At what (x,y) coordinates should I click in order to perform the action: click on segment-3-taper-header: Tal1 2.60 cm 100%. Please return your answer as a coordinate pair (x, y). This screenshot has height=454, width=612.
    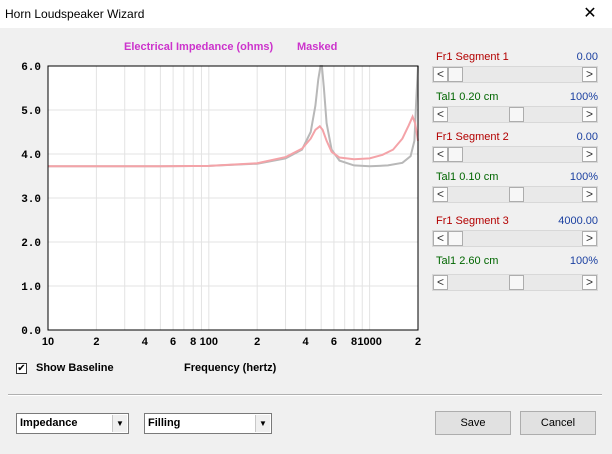
    Looking at the image, I should click on (515, 261).